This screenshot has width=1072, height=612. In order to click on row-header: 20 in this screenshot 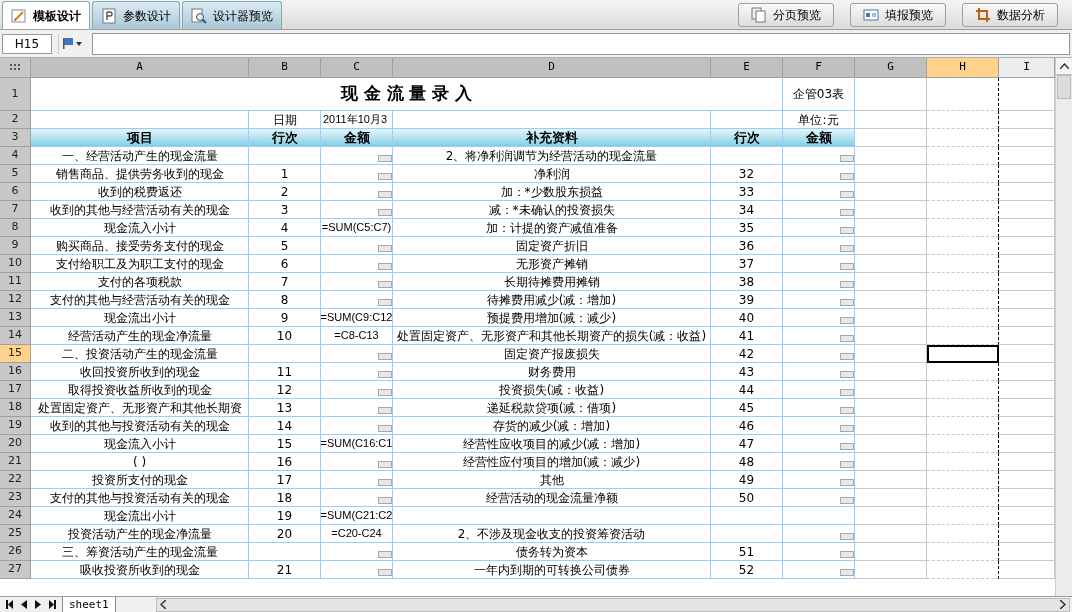, I will do `click(15, 444)`.